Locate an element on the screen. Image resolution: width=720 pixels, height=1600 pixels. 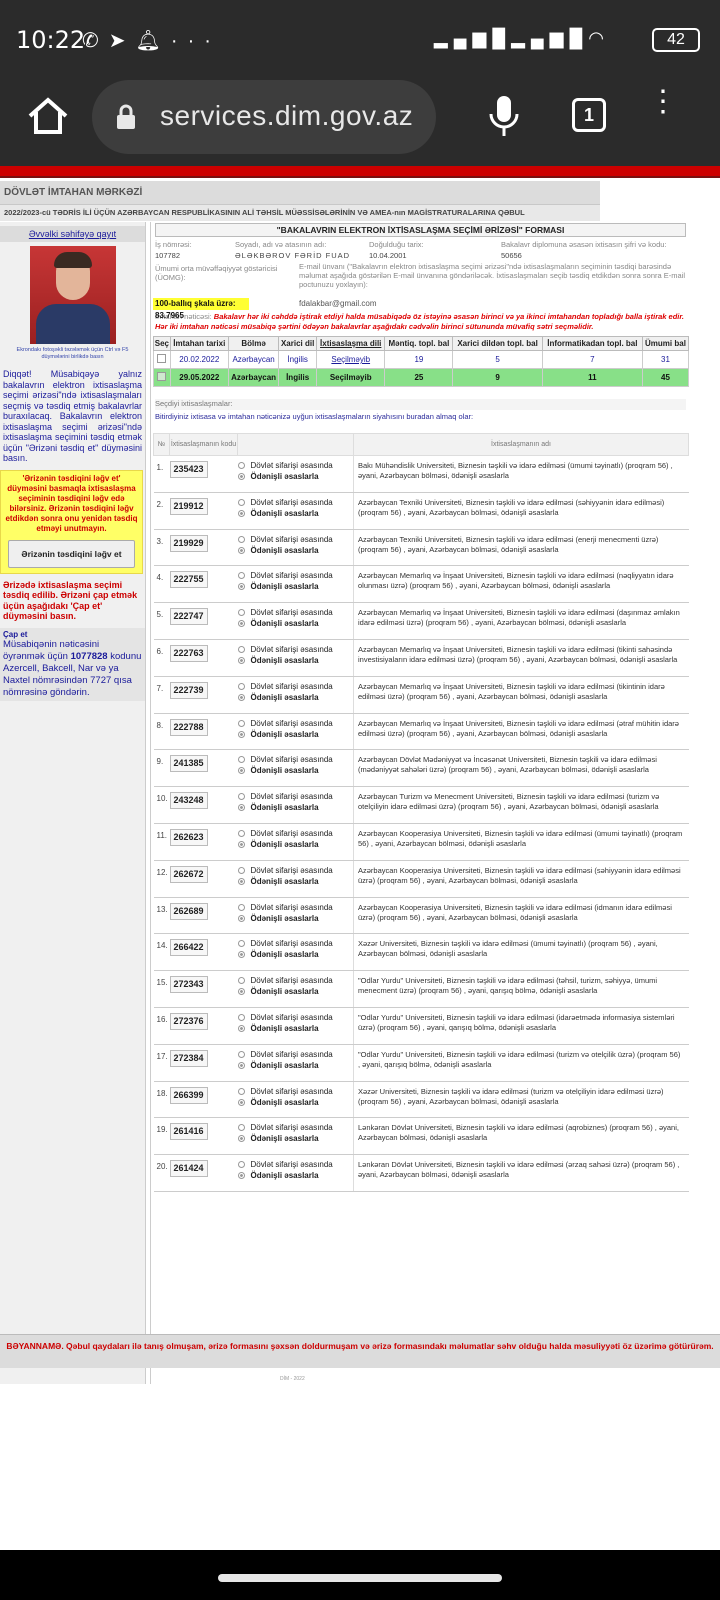
overflow-menu-icon: ⋮ is located at coordinates (663, 111).